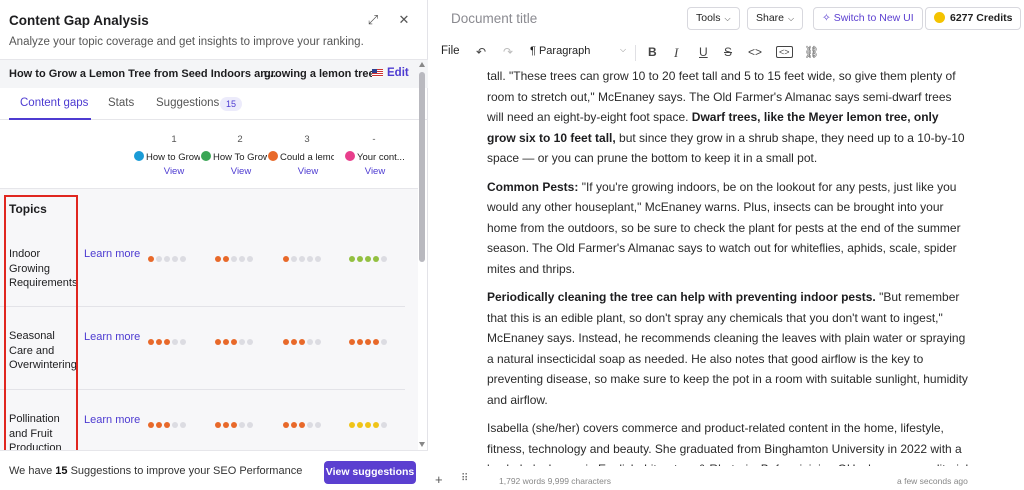 This screenshot has height=490, width=1024. I want to click on panel-scrollbar, so click(422, 255).